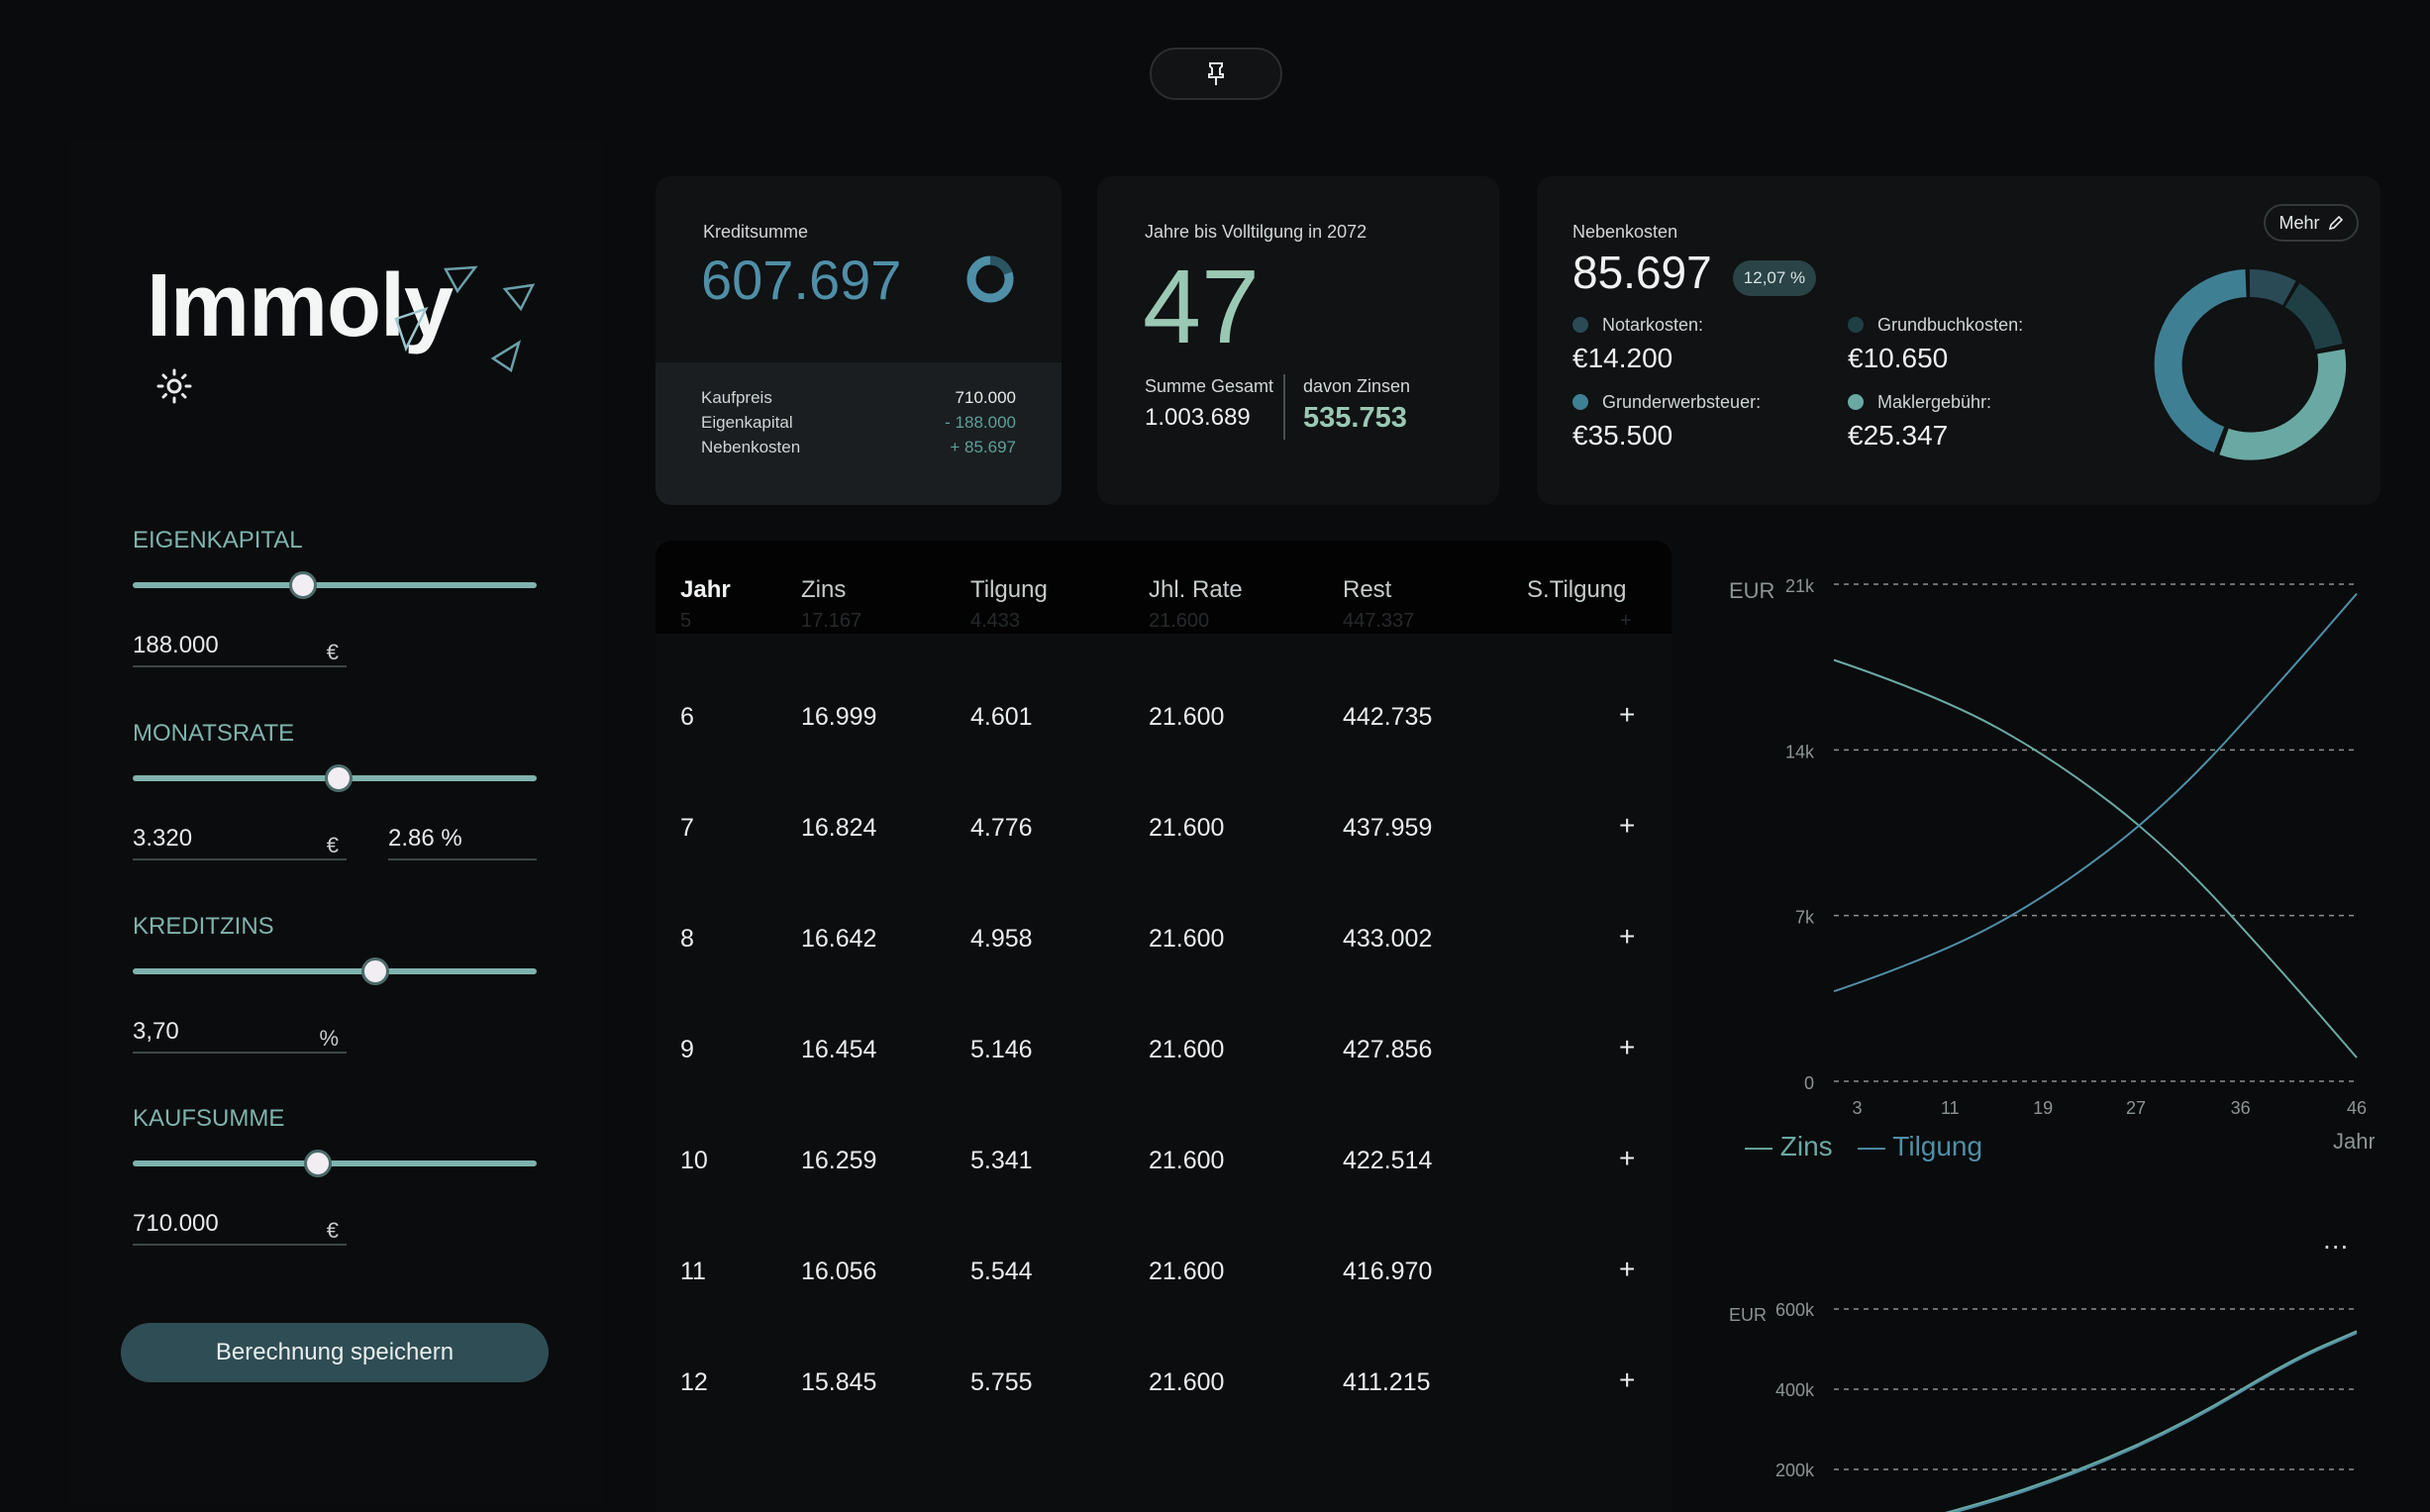  I want to click on pencil-icon, so click(2336, 223).